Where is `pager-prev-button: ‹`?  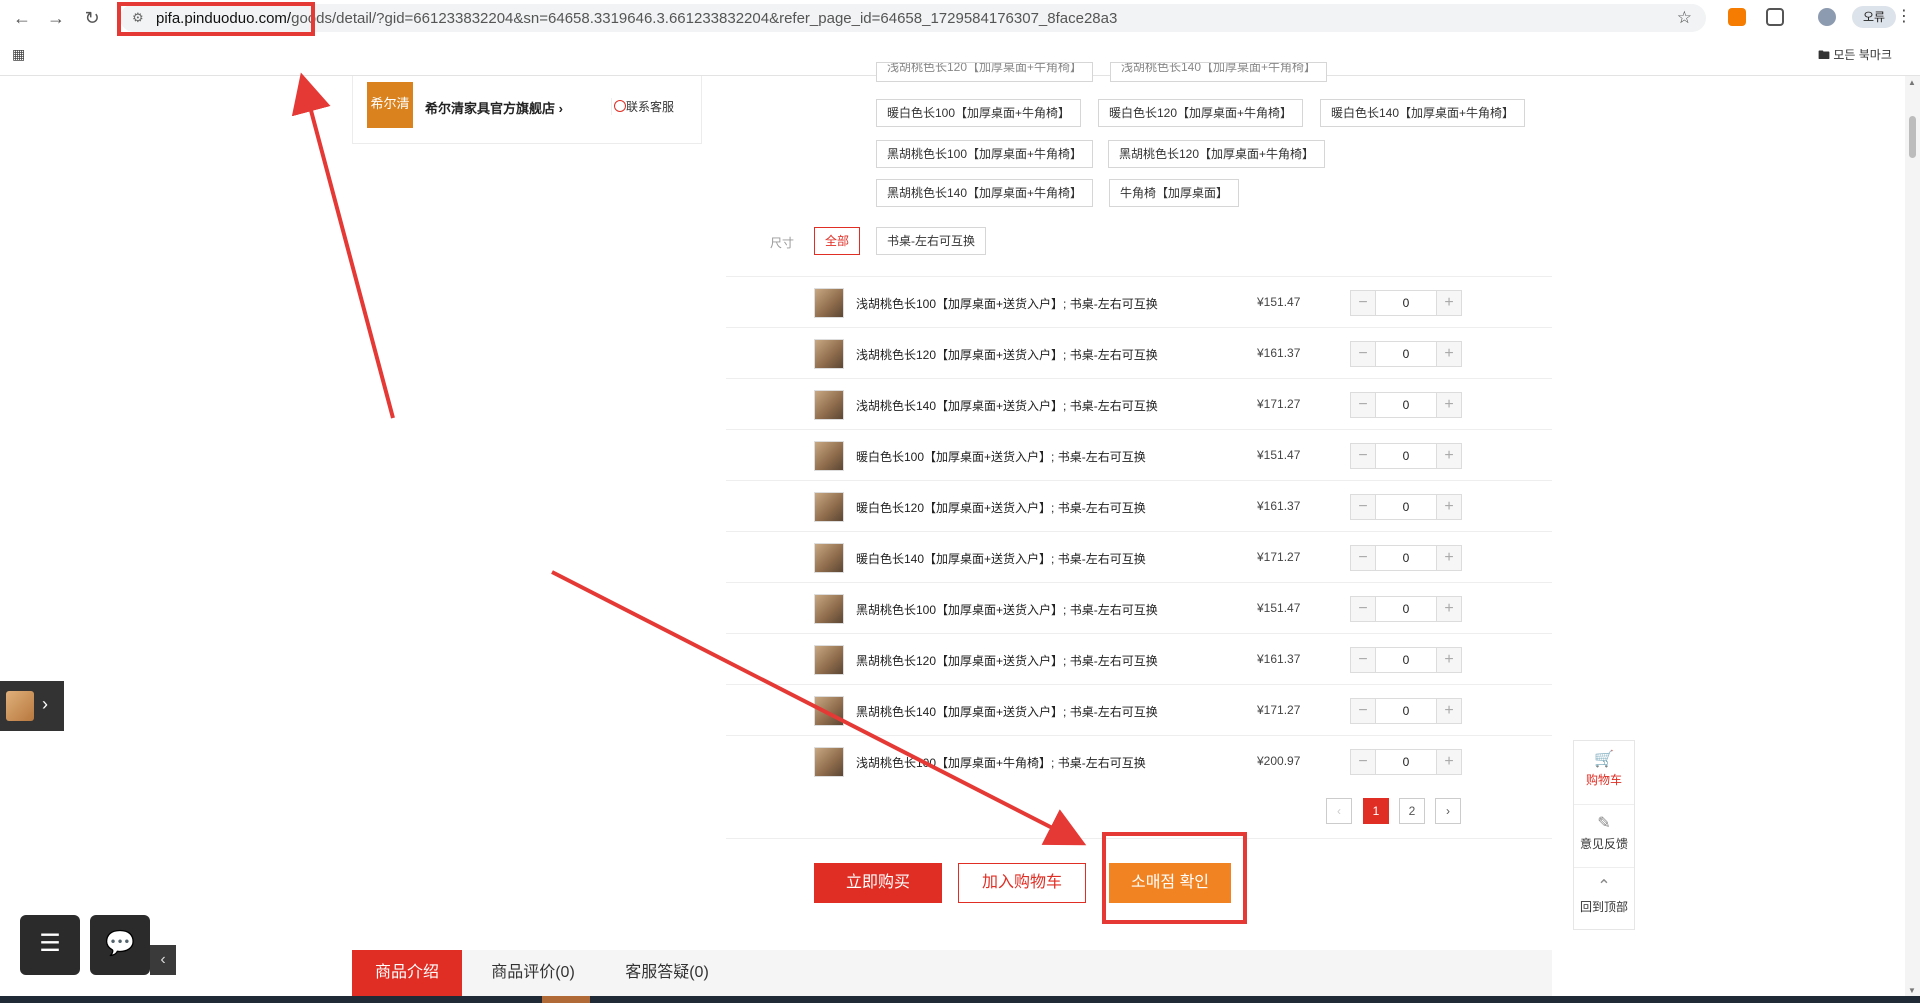 pager-prev-button: ‹ is located at coordinates (1339, 811).